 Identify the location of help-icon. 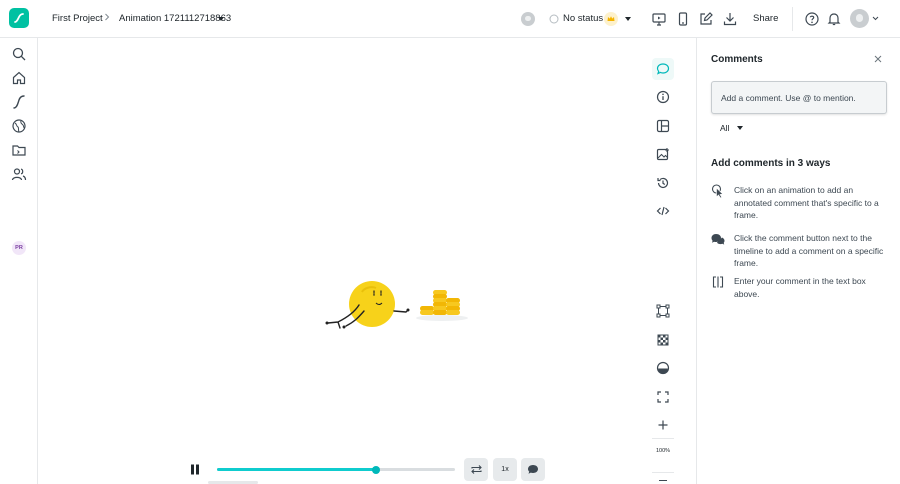
(812, 19).